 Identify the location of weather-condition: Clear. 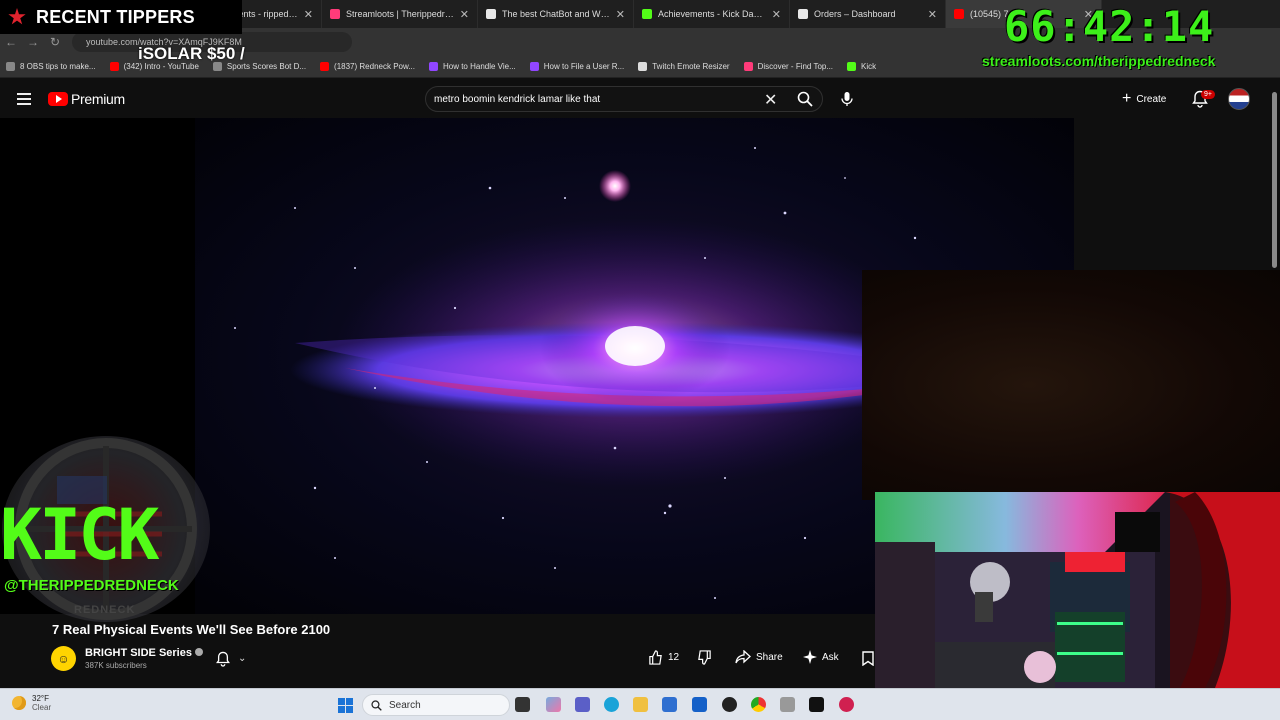
(42, 707).